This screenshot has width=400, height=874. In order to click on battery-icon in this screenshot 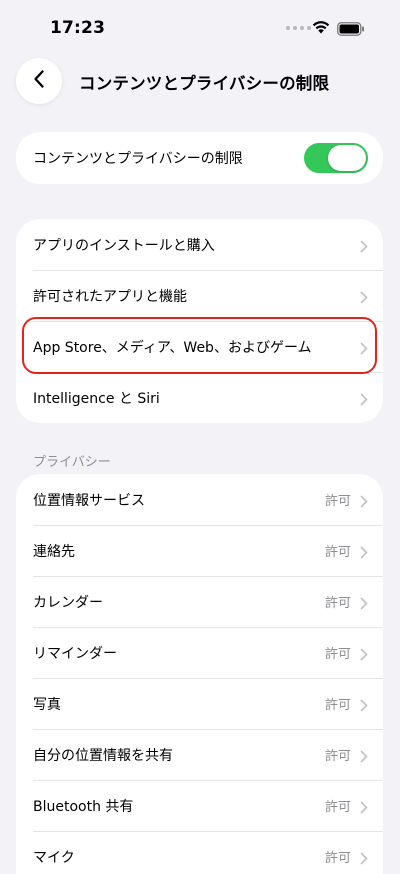, I will do `click(351, 30)`.